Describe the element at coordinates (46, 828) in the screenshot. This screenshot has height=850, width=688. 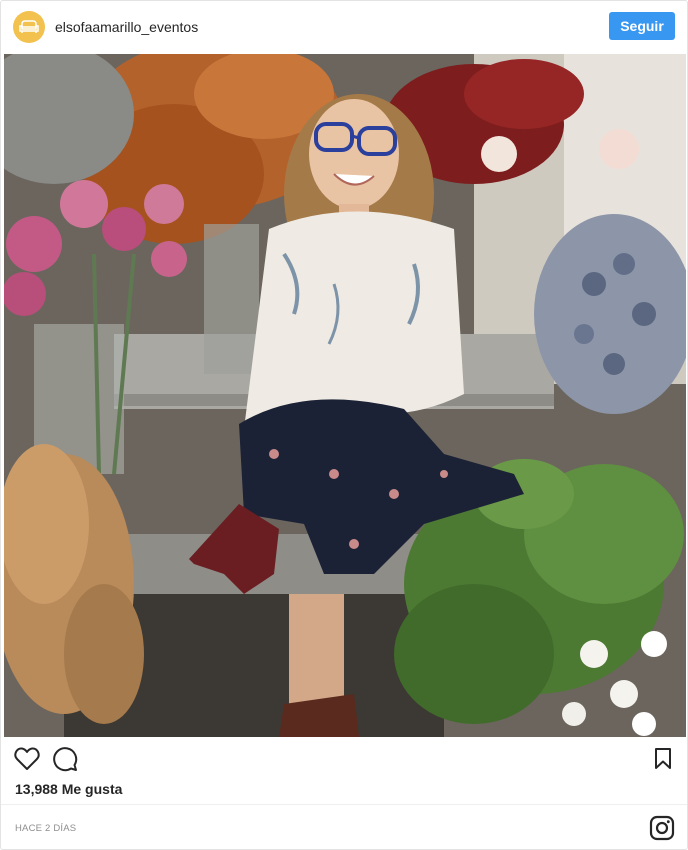
I see `post-timestamp: HACE 2 DÍAS` at that location.